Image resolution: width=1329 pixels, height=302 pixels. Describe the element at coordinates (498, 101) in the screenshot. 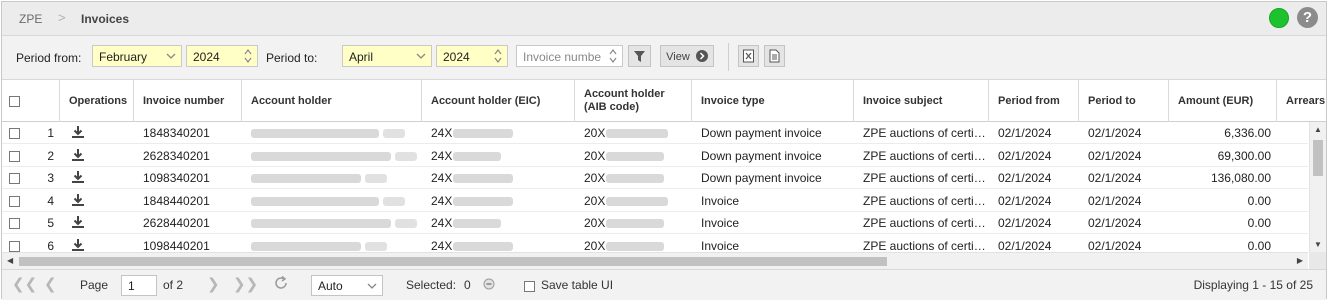

I see `column-account-holder-eic: Account holder (EIC)` at that location.